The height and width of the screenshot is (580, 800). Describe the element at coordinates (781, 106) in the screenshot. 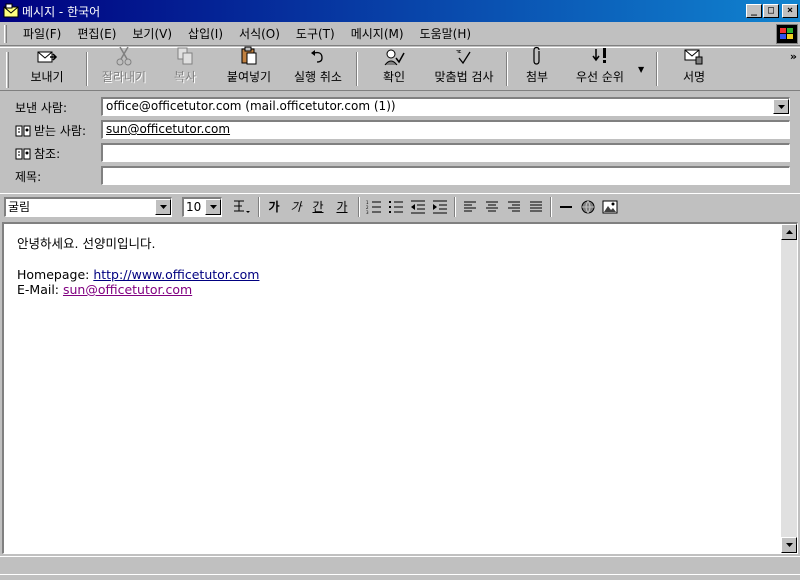

I see `from-dropdown-arrow` at that location.